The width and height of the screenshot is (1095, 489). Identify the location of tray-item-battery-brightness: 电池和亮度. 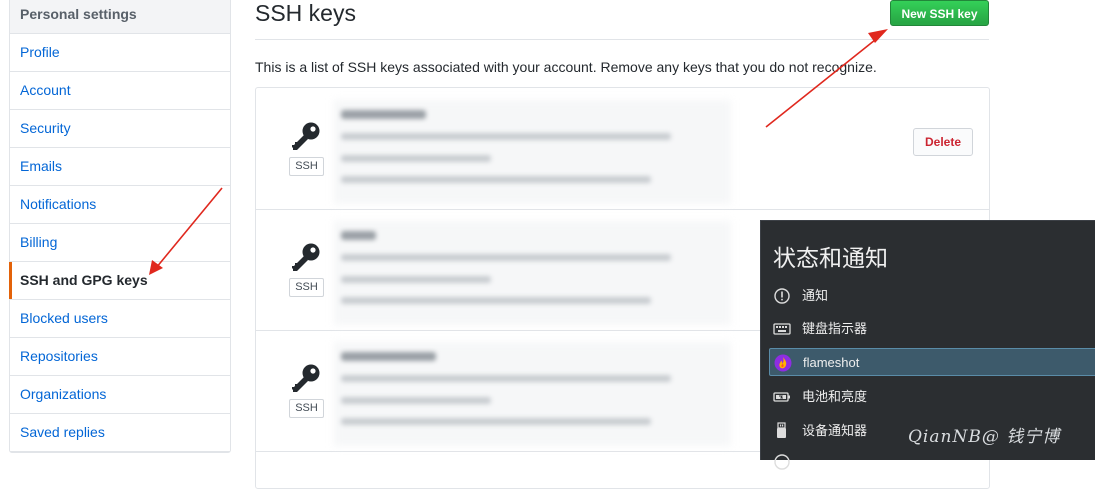
(932, 397).